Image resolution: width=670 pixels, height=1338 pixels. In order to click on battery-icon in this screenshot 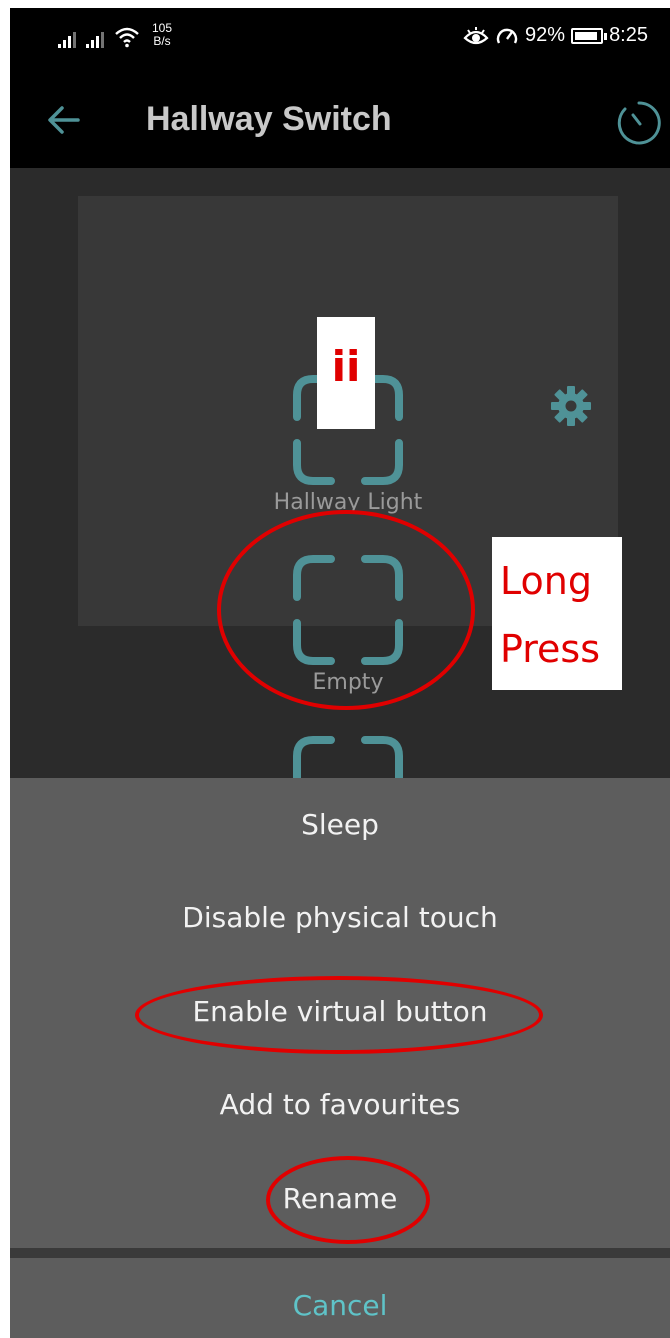, I will do `click(589, 35)`.